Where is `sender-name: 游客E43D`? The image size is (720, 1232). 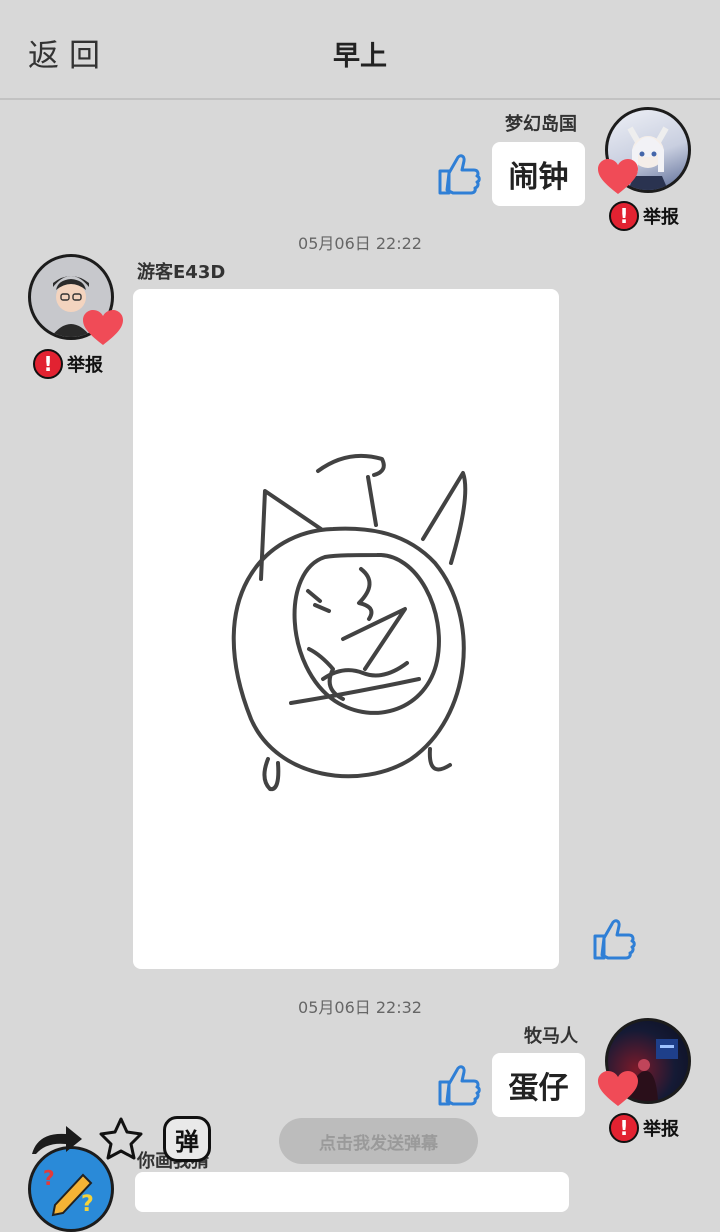
sender-name: 游客E43D is located at coordinates (181, 272).